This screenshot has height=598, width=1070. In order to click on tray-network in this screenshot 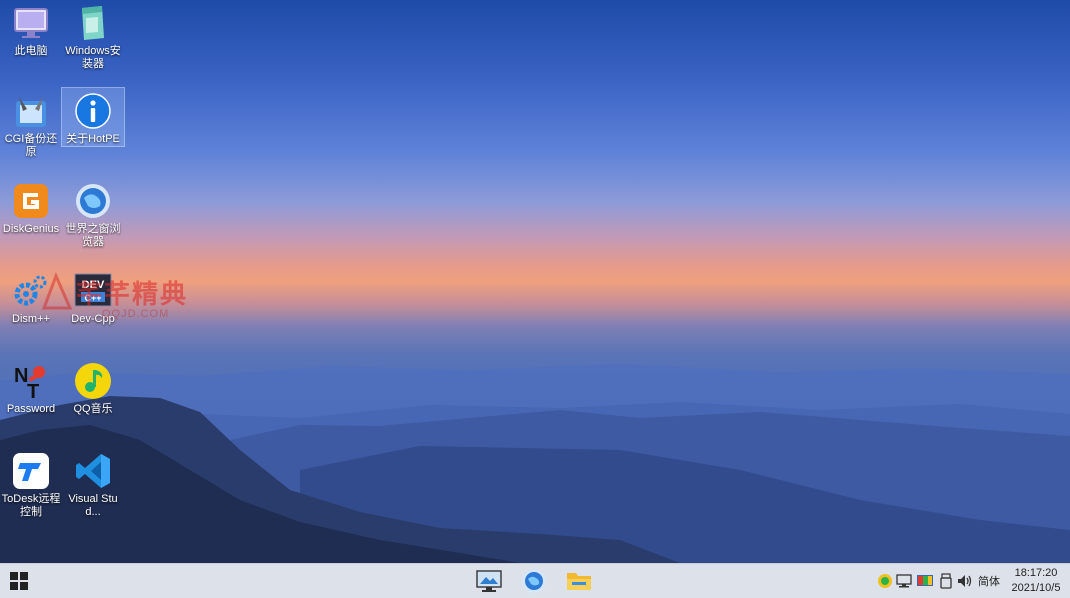, I will do `click(905, 581)`.